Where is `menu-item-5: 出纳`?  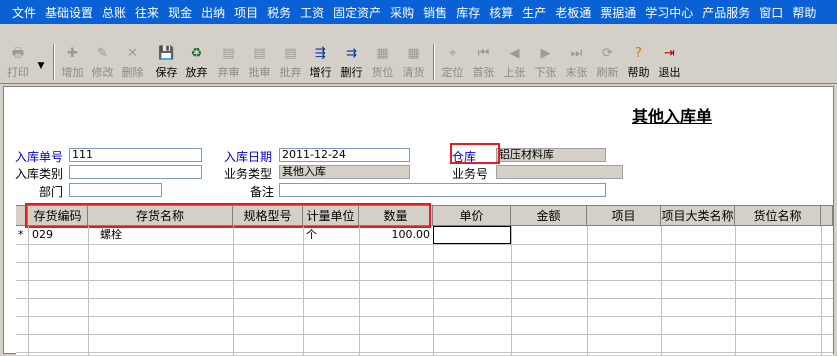 menu-item-5: 出纳 is located at coordinates (213, 12).